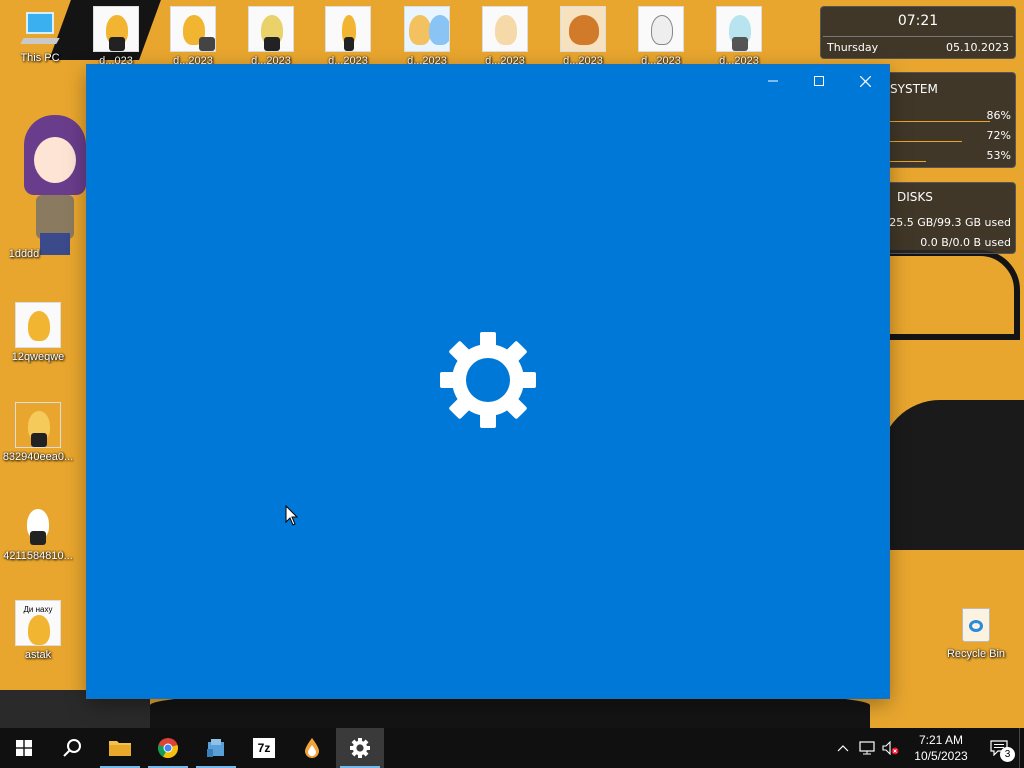 This screenshot has width=1024, height=768. What do you see at coordinates (976, 624) in the screenshot?
I see `trash-icon` at bounding box center [976, 624].